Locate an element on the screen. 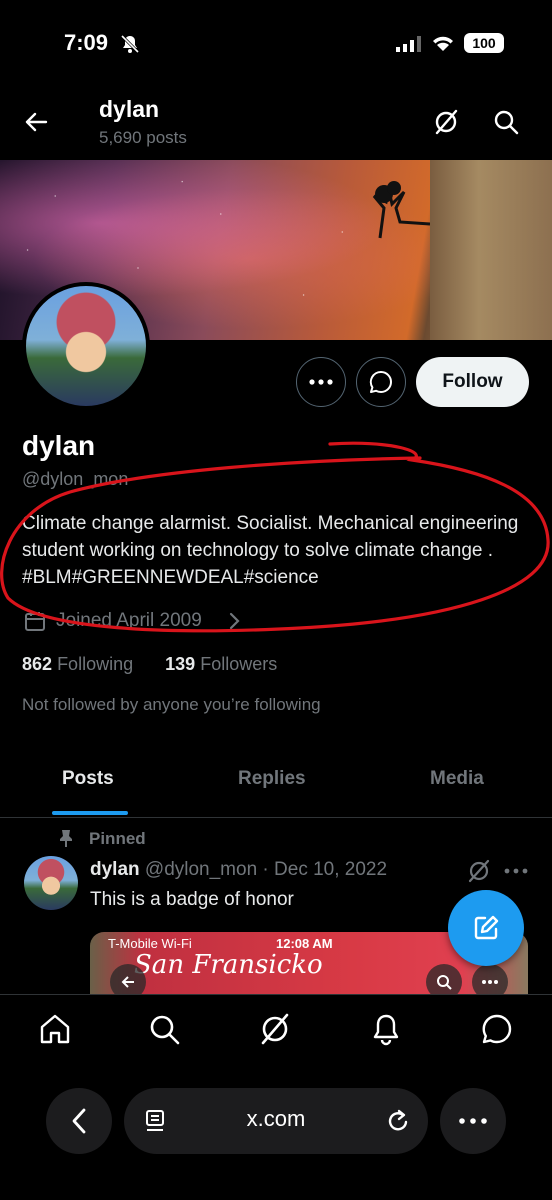 This screenshot has height=1200, width=552. search-icon is located at coordinates (506, 122).